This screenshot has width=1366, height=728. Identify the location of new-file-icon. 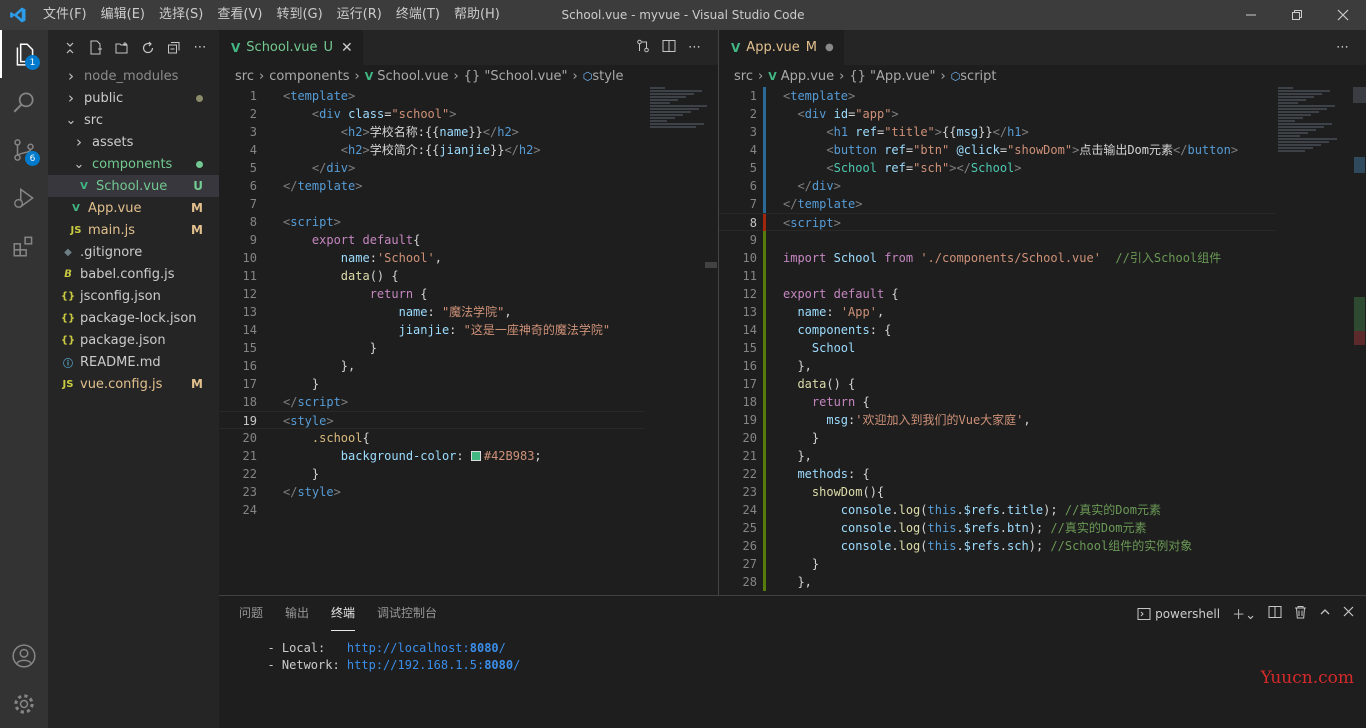
(96, 48).